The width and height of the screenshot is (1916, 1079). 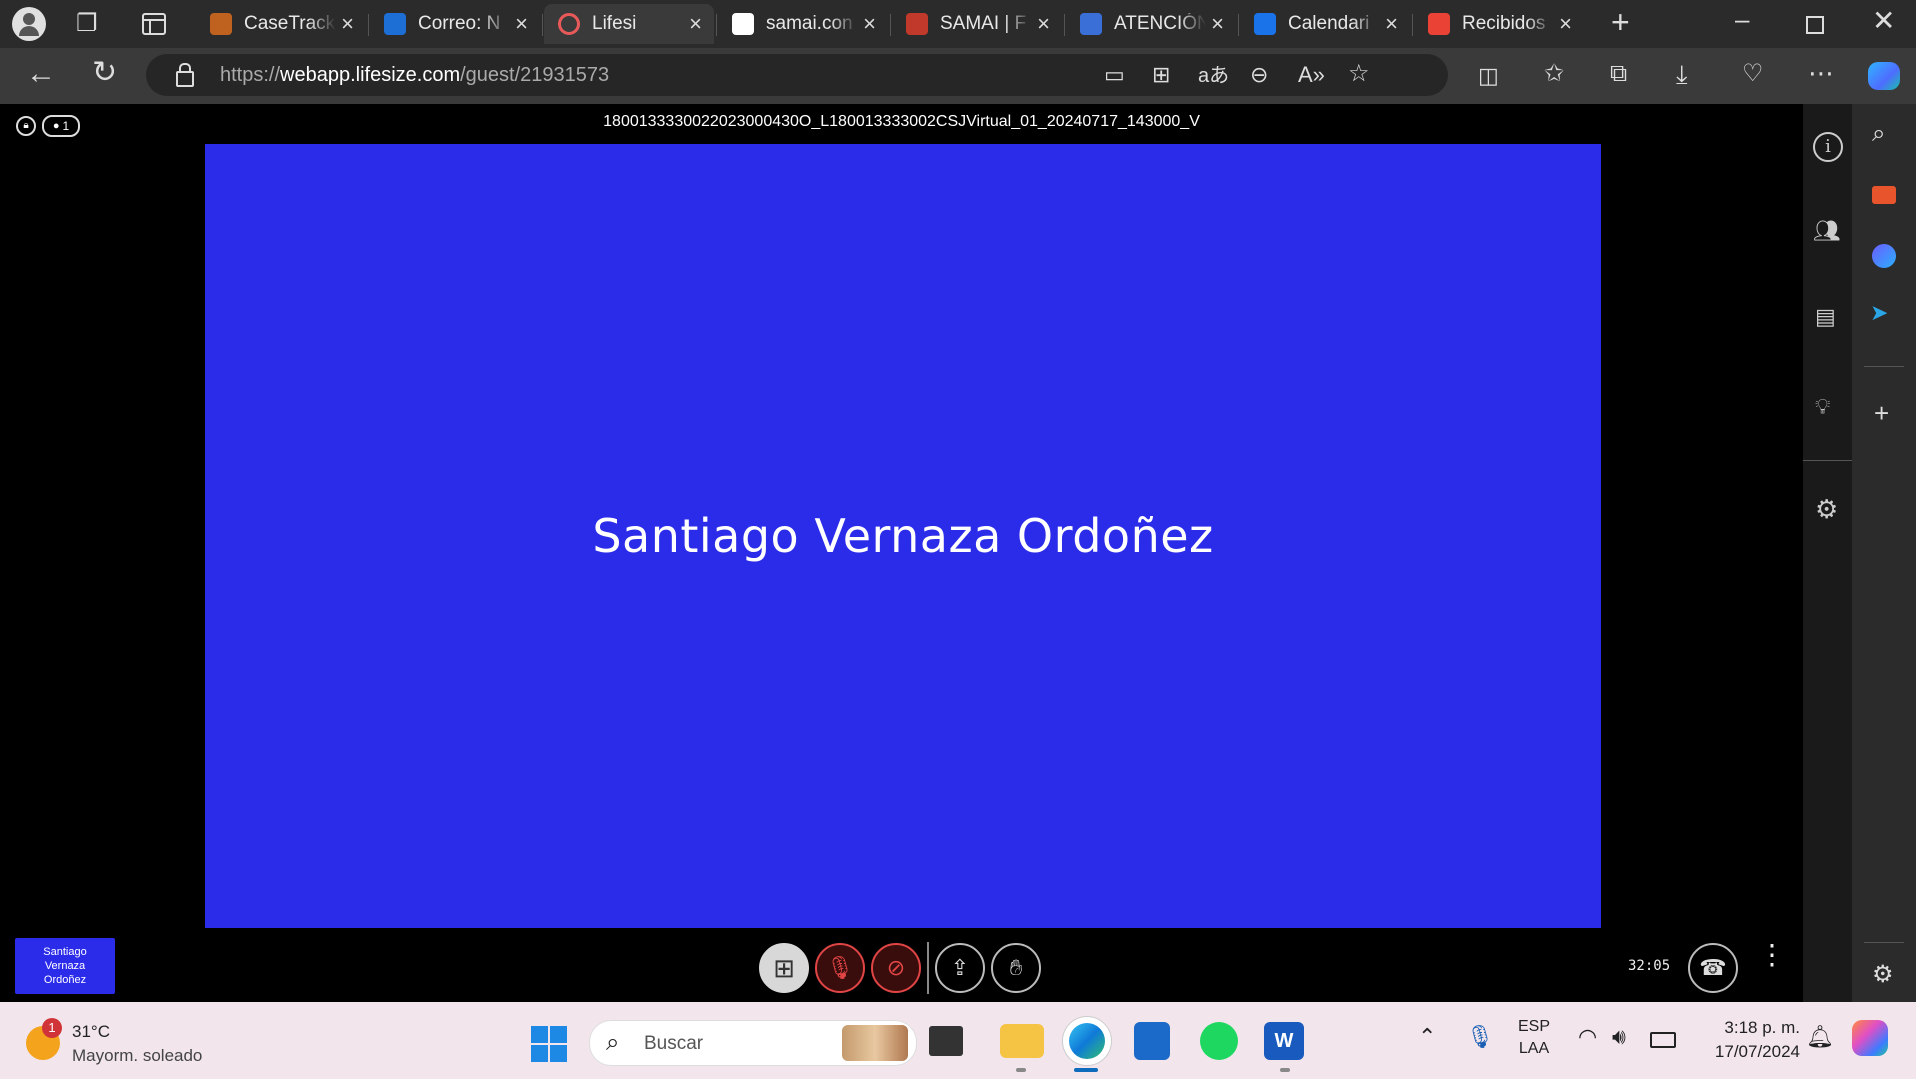 What do you see at coordinates (784, 968) in the screenshot?
I see `layout-grid-button: ⊞` at bounding box center [784, 968].